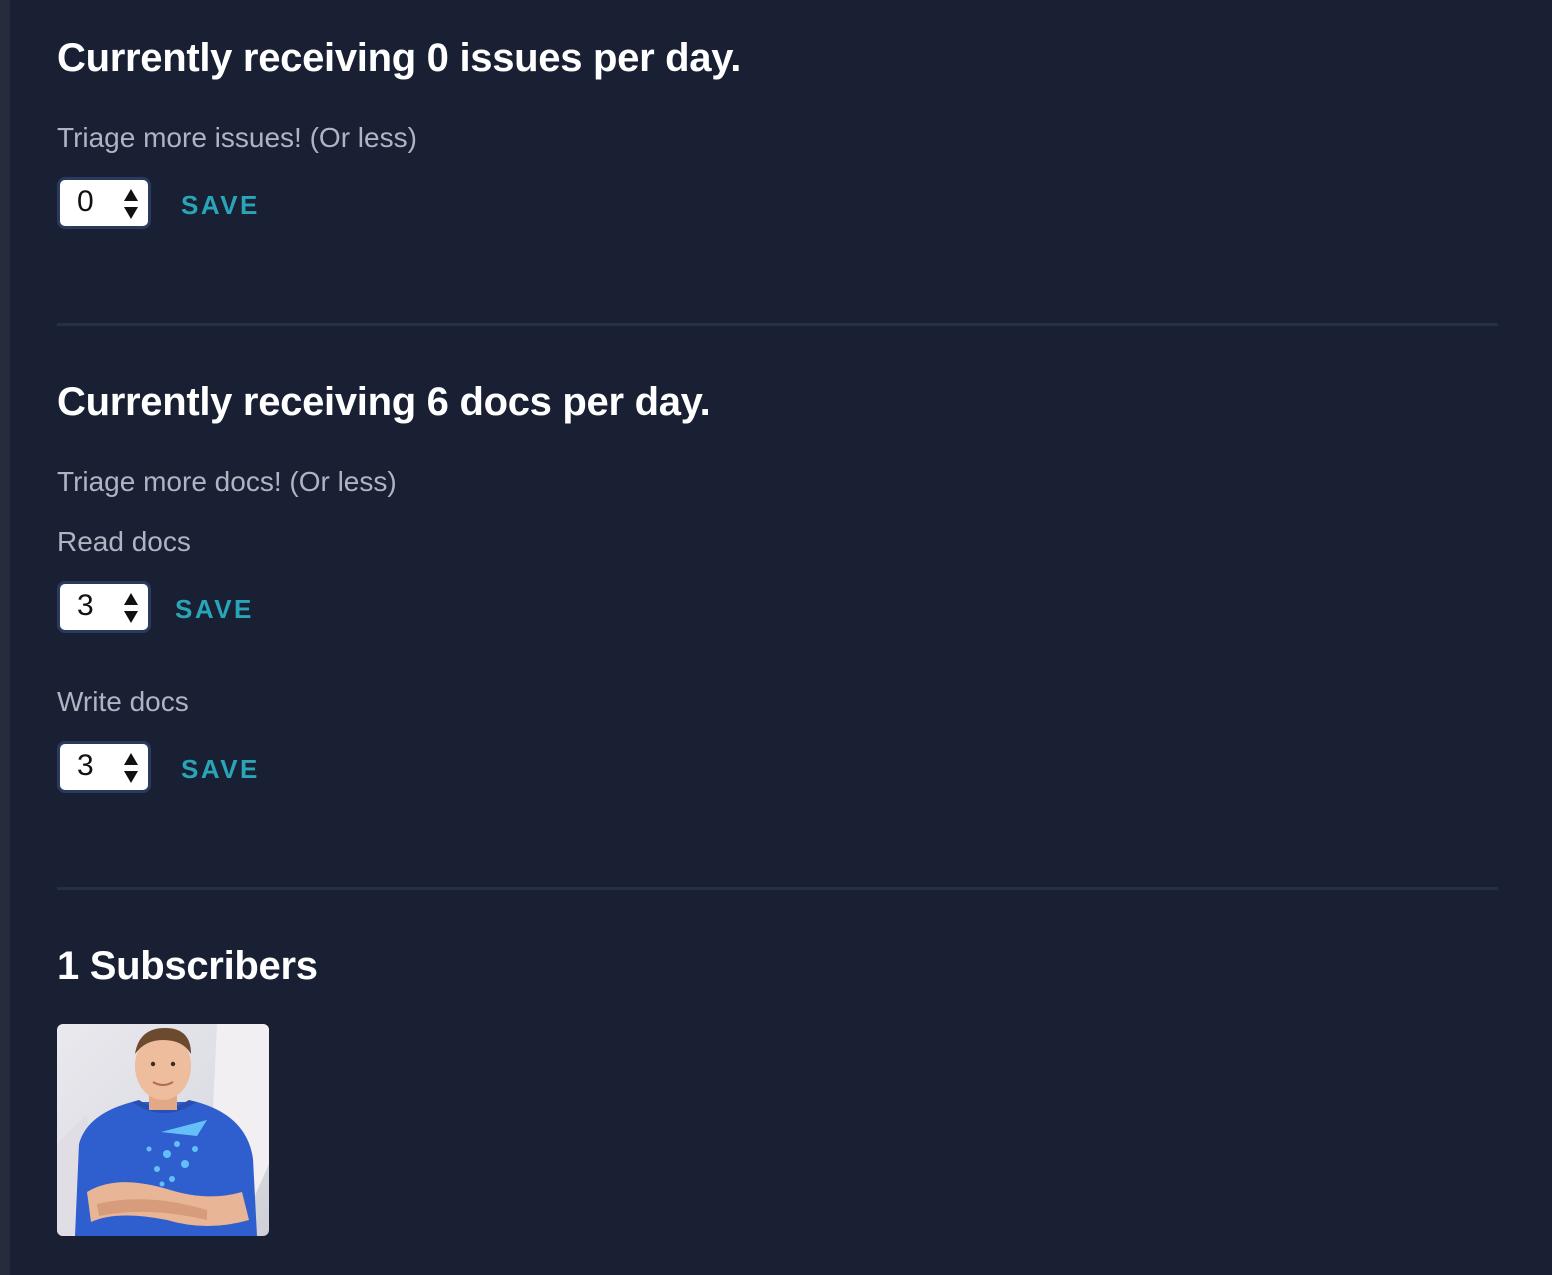 The image size is (1552, 1275). I want to click on subscriber-avatar, so click(163, 1130).